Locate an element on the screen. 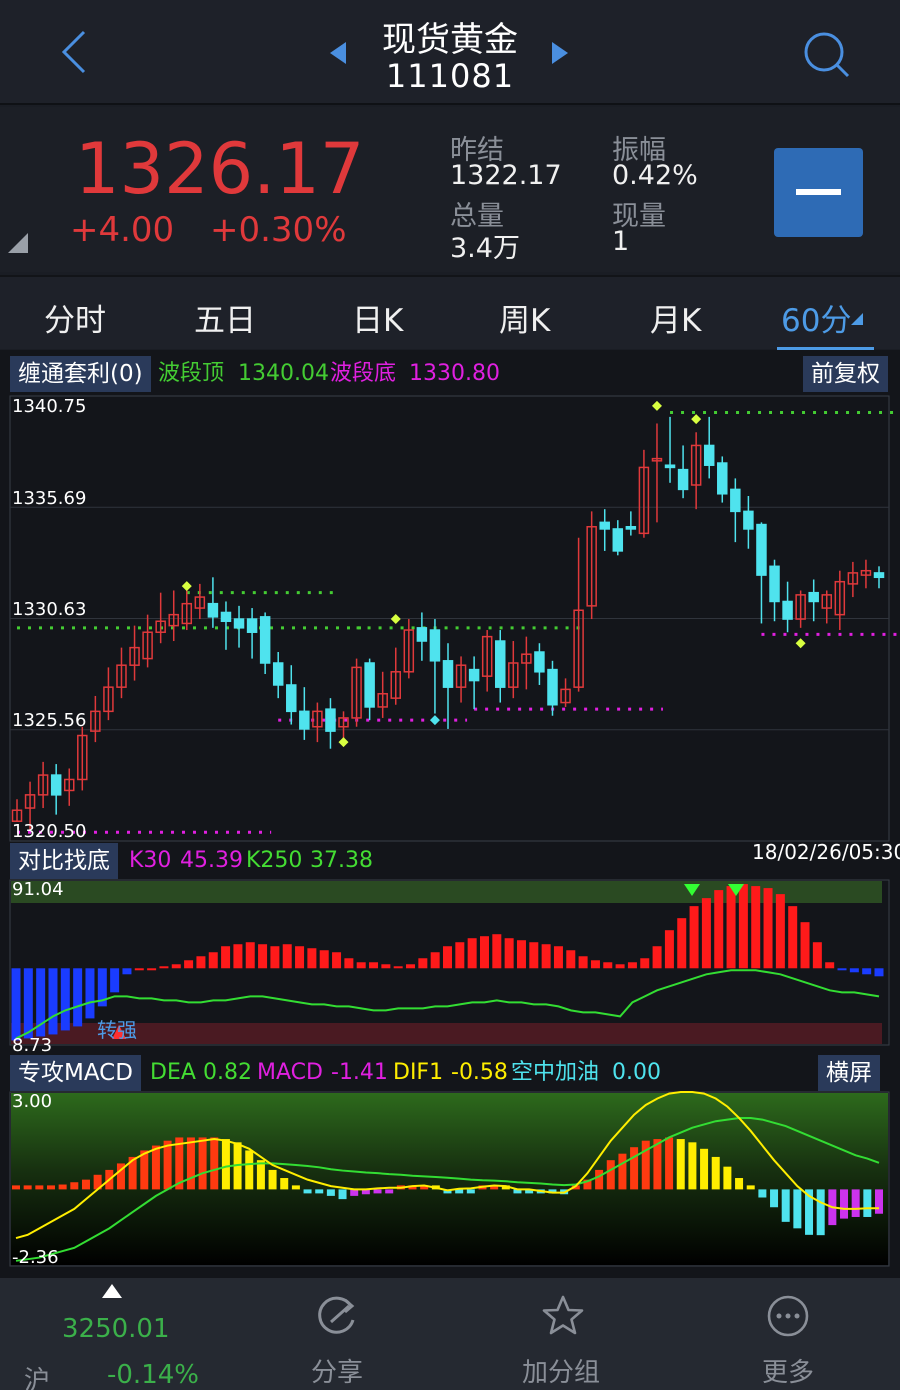  add-group-label: 加分组 is located at coordinates (561, 1373).